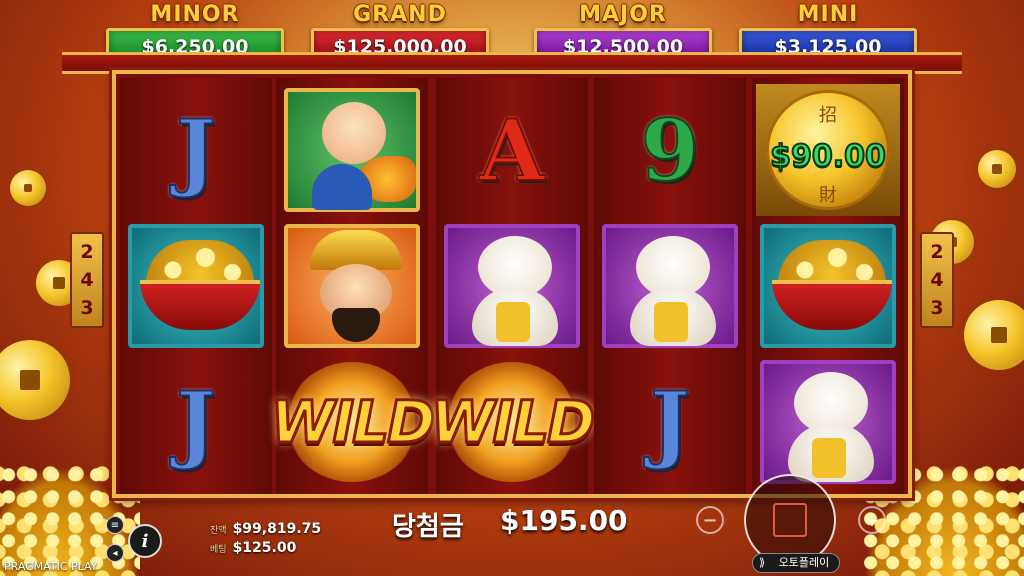 This screenshot has width=1024, height=576. What do you see at coordinates (356, 325) in the screenshot?
I see `beard-icon` at bounding box center [356, 325].